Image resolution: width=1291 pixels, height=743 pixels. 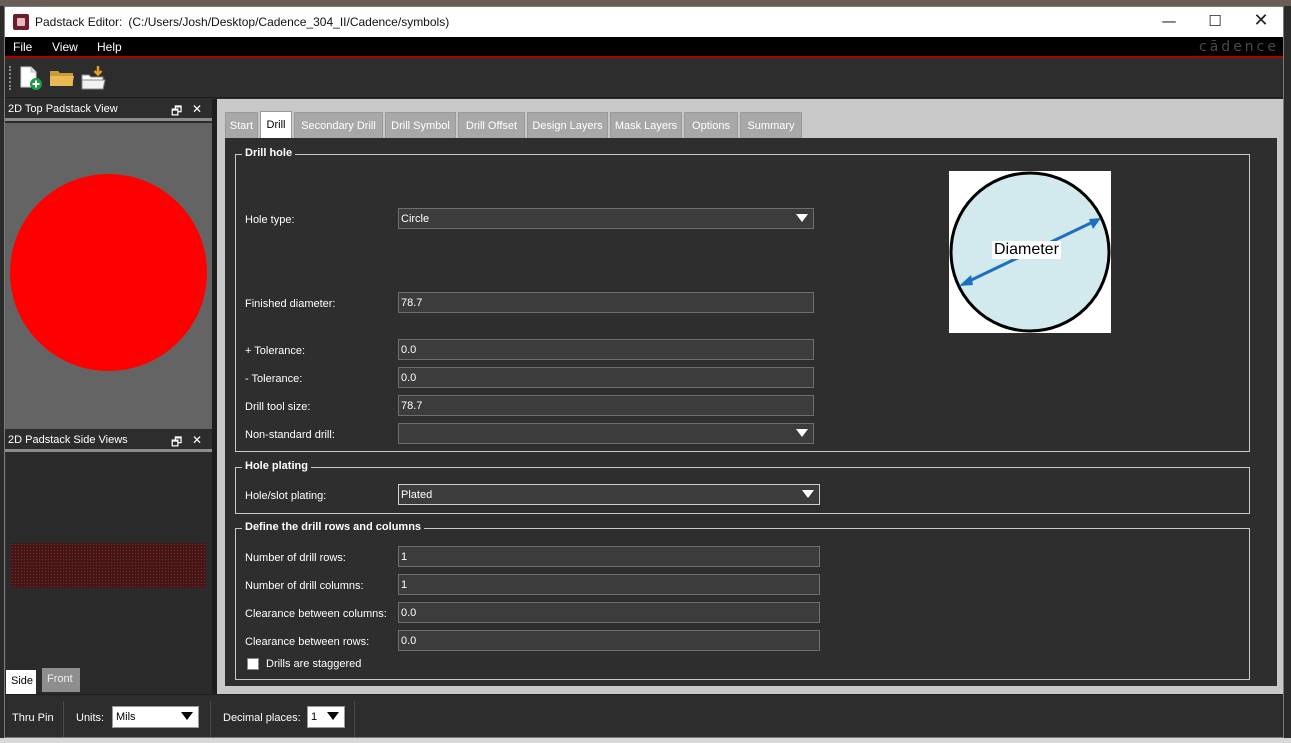 What do you see at coordinates (420, 125) in the screenshot?
I see `tab-drill-symbol: Drill Symbol` at bounding box center [420, 125].